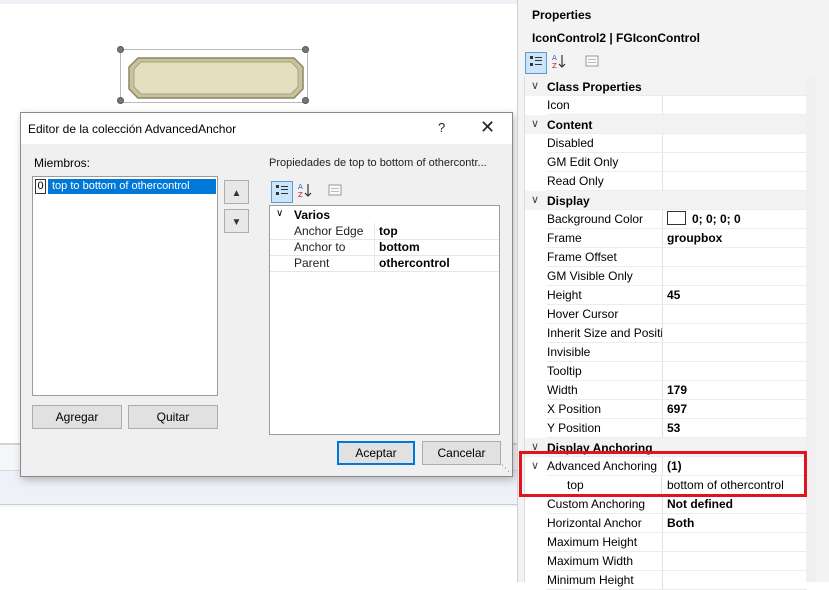  Describe the element at coordinates (666, 200) in the screenshot. I see `property-category: ∨ Display` at that location.